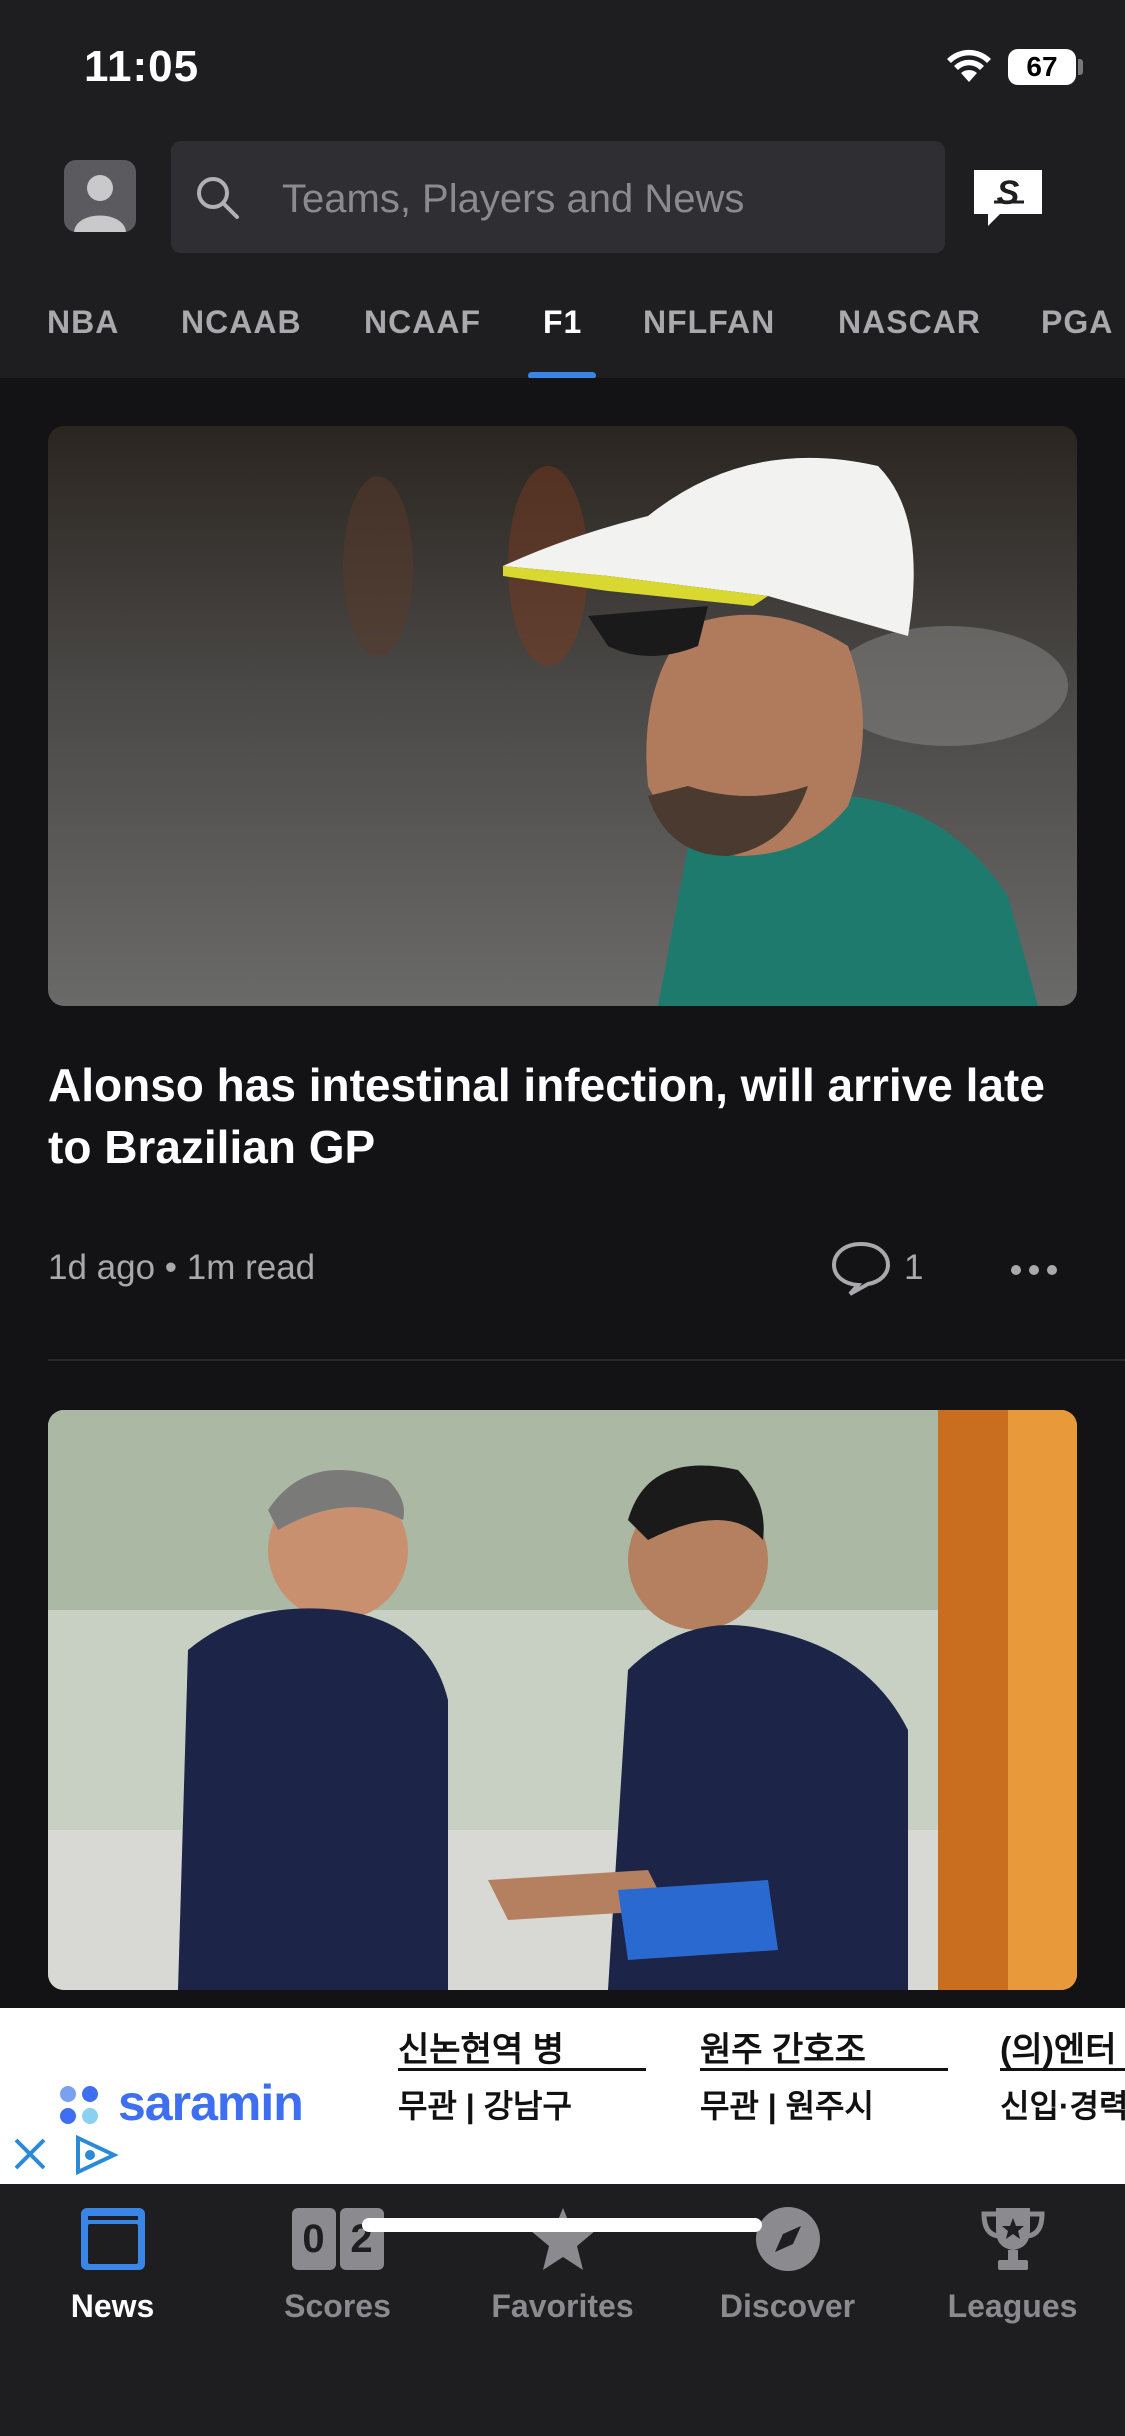 This screenshot has height=2436, width=1125. What do you see at coordinates (112, 2306) in the screenshot?
I see `nav-news-label: News` at bounding box center [112, 2306].